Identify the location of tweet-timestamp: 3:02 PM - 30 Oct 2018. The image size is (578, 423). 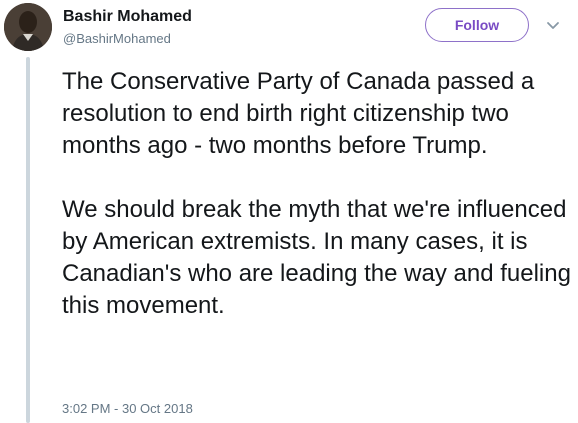
(127, 408).